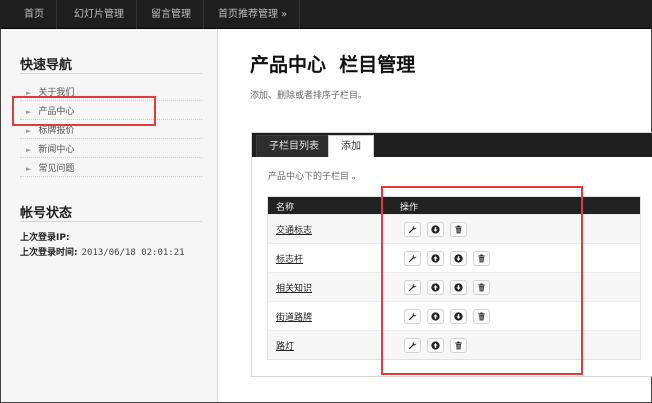 This screenshot has height=403, width=652. What do you see at coordinates (285, 208) in the screenshot?
I see `column-header-name: 名称` at bounding box center [285, 208].